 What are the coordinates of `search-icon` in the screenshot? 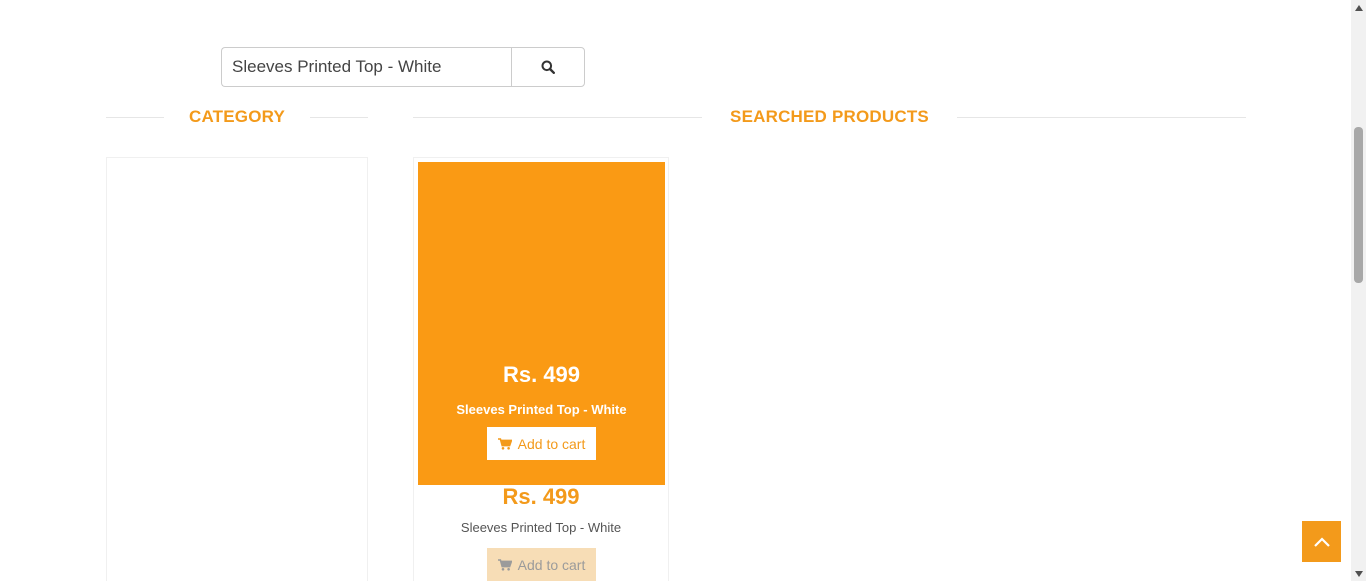 It's located at (548, 67).